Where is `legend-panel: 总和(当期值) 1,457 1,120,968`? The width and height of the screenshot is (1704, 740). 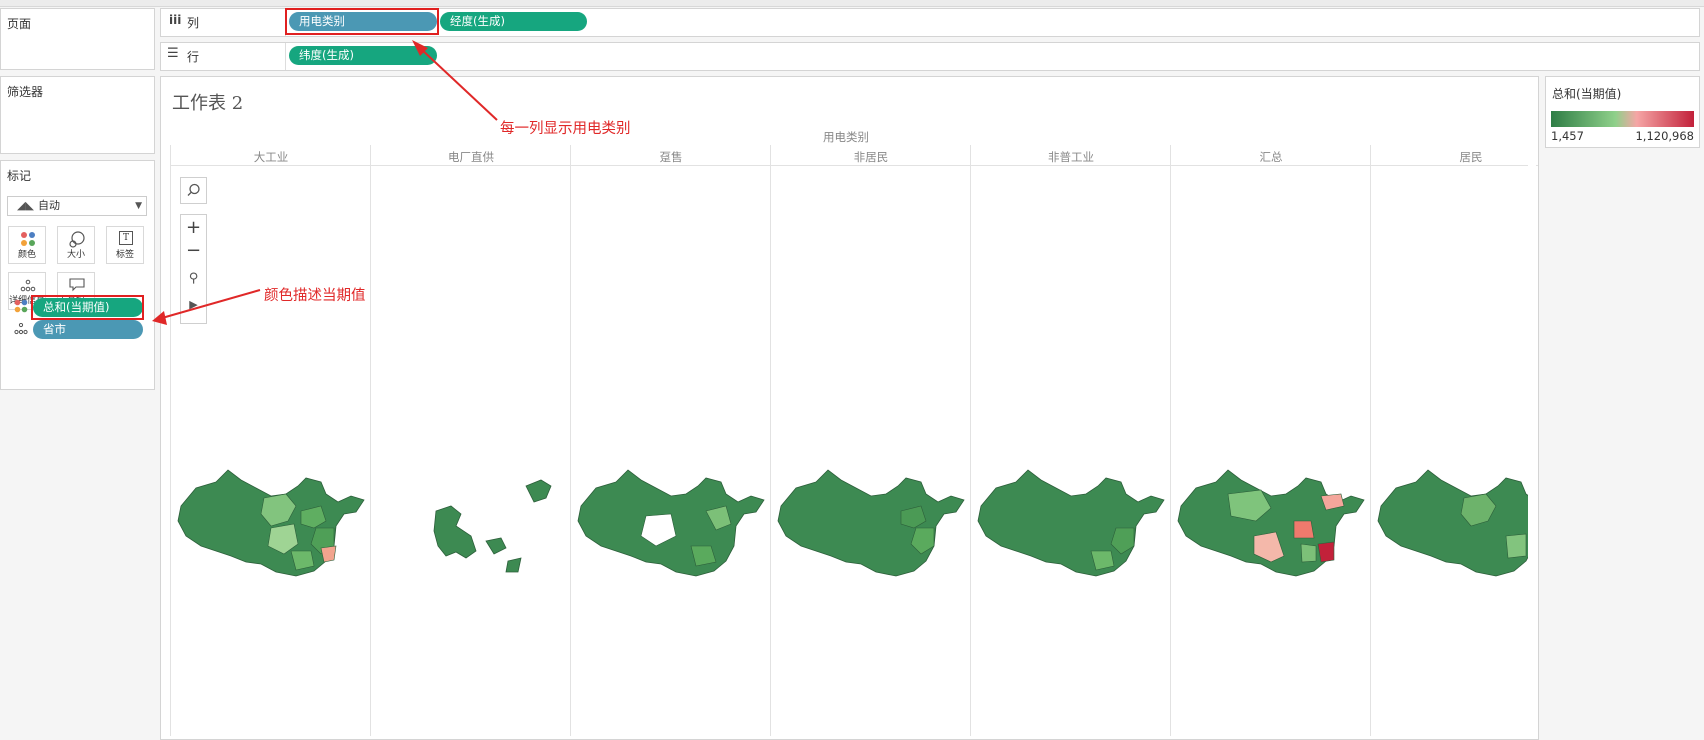
legend-panel: 总和(当期值) 1,457 1,120,968 is located at coordinates (1622, 112).